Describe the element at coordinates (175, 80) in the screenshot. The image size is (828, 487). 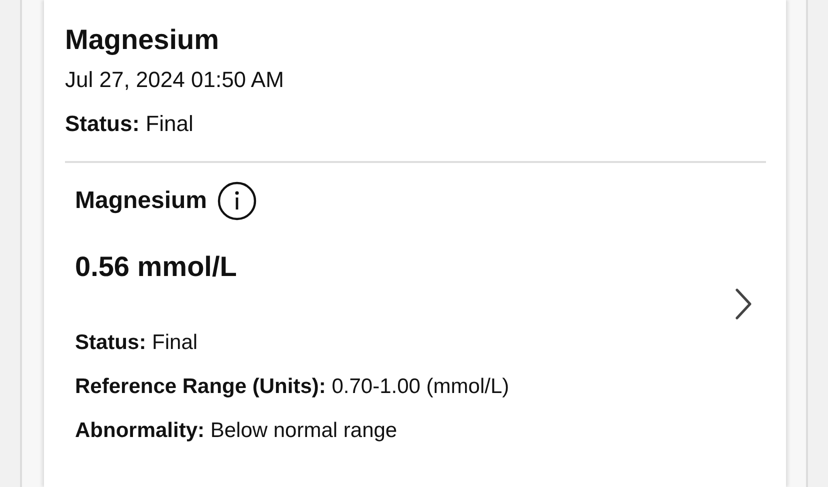
I see `report-date: Jul 27, 2024 01:50 AM` at that location.